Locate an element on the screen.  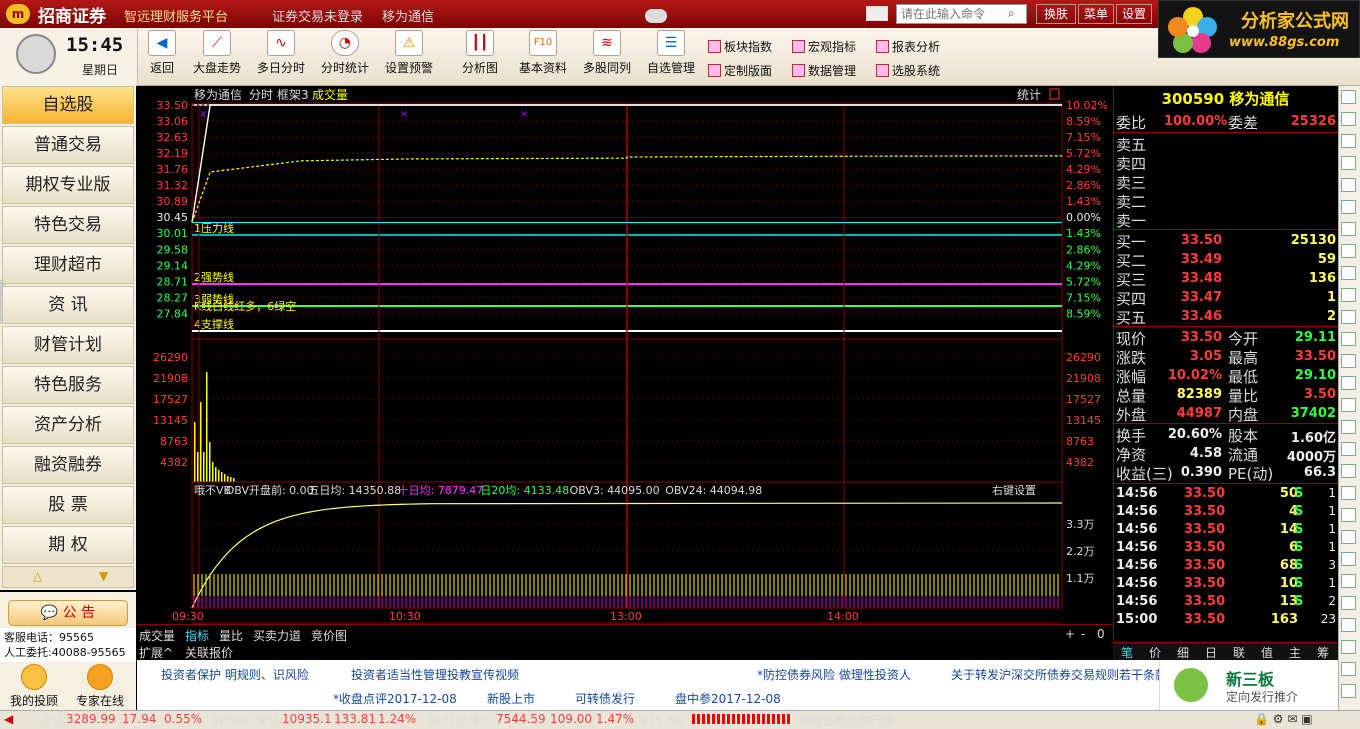
data-manage-link: 数据管理 is located at coordinates (824, 70).